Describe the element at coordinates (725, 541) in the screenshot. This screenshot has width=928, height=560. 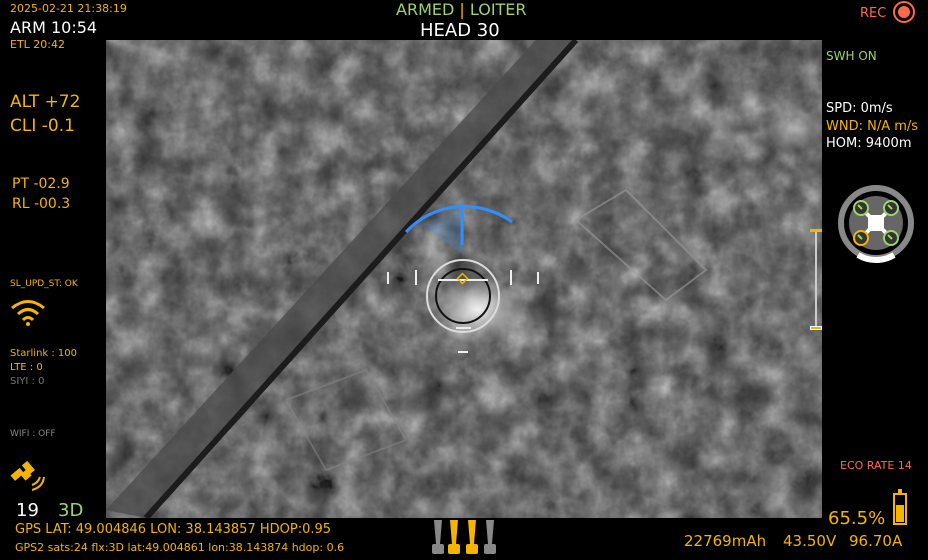
I see `battery-capacity: 22769mAh` at that location.